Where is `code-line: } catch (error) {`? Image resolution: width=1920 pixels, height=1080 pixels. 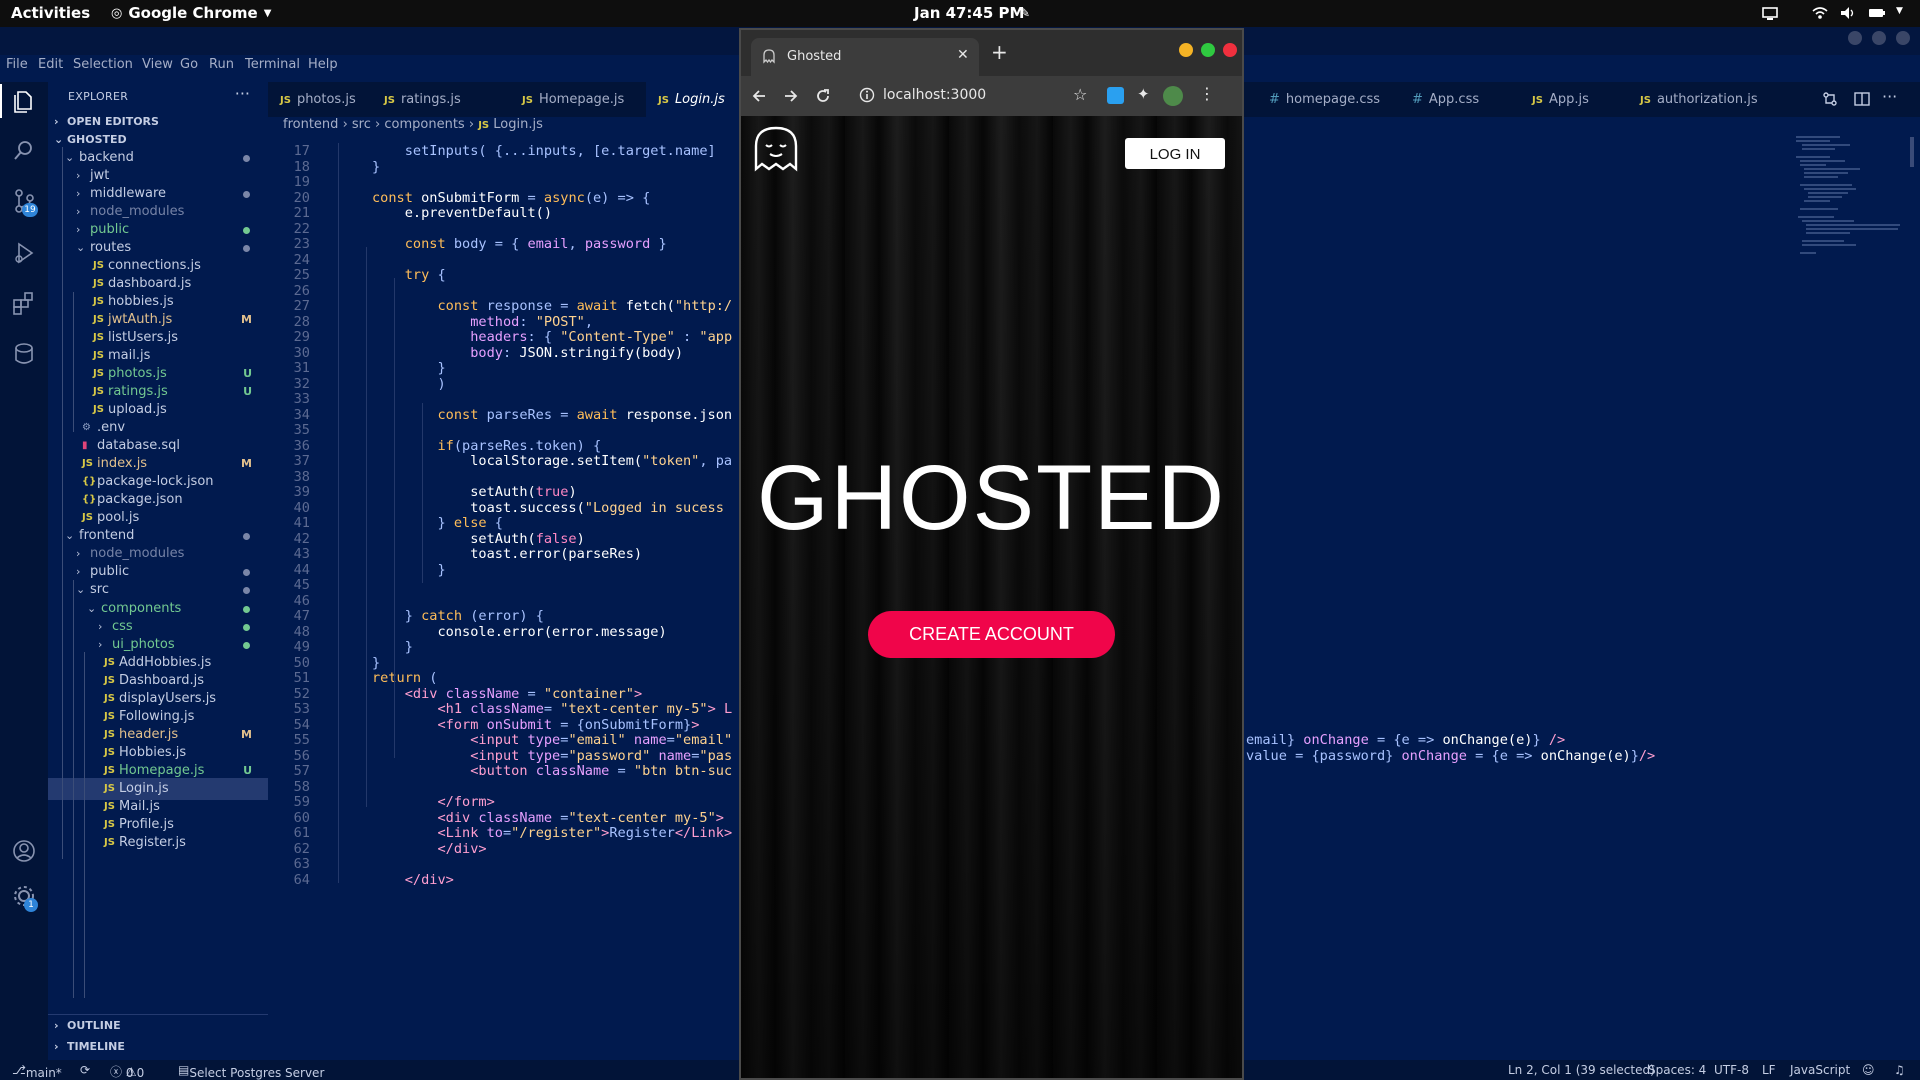 code-line: } catch (error) { is located at coordinates (458, 616).